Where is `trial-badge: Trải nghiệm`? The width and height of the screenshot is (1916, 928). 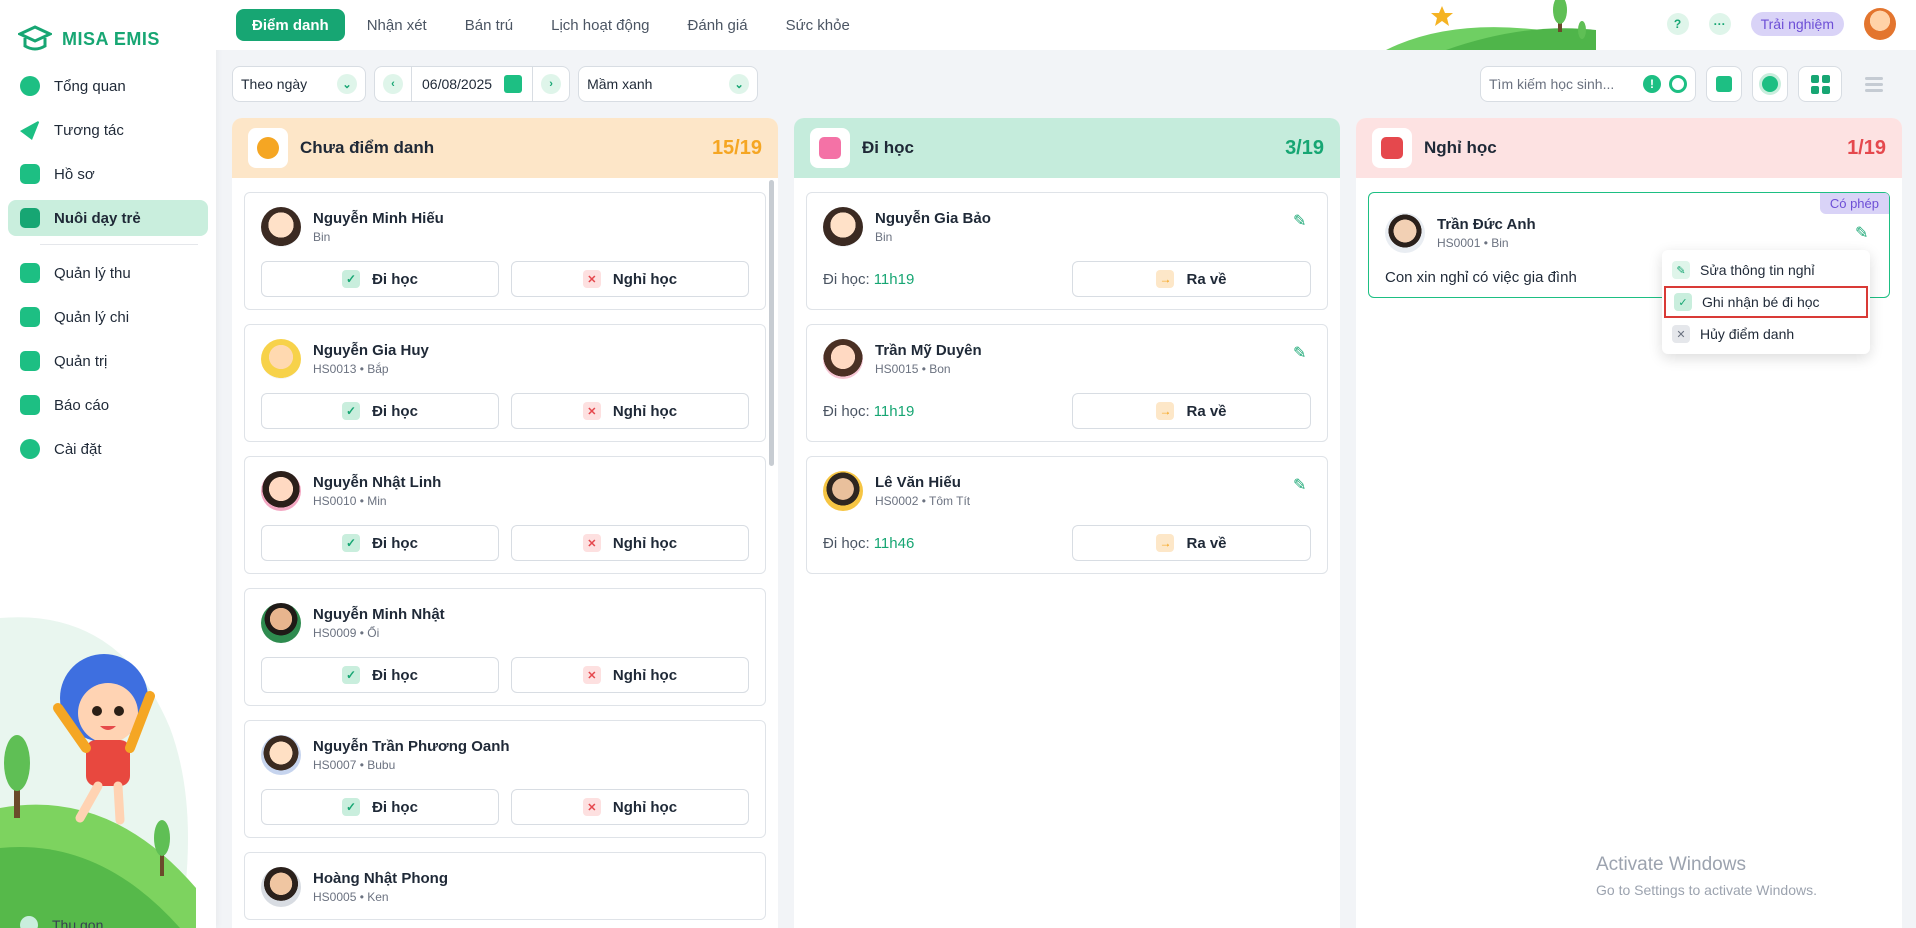 trial-badge: Trải nghiệm is located at coordinates (1797, 24).